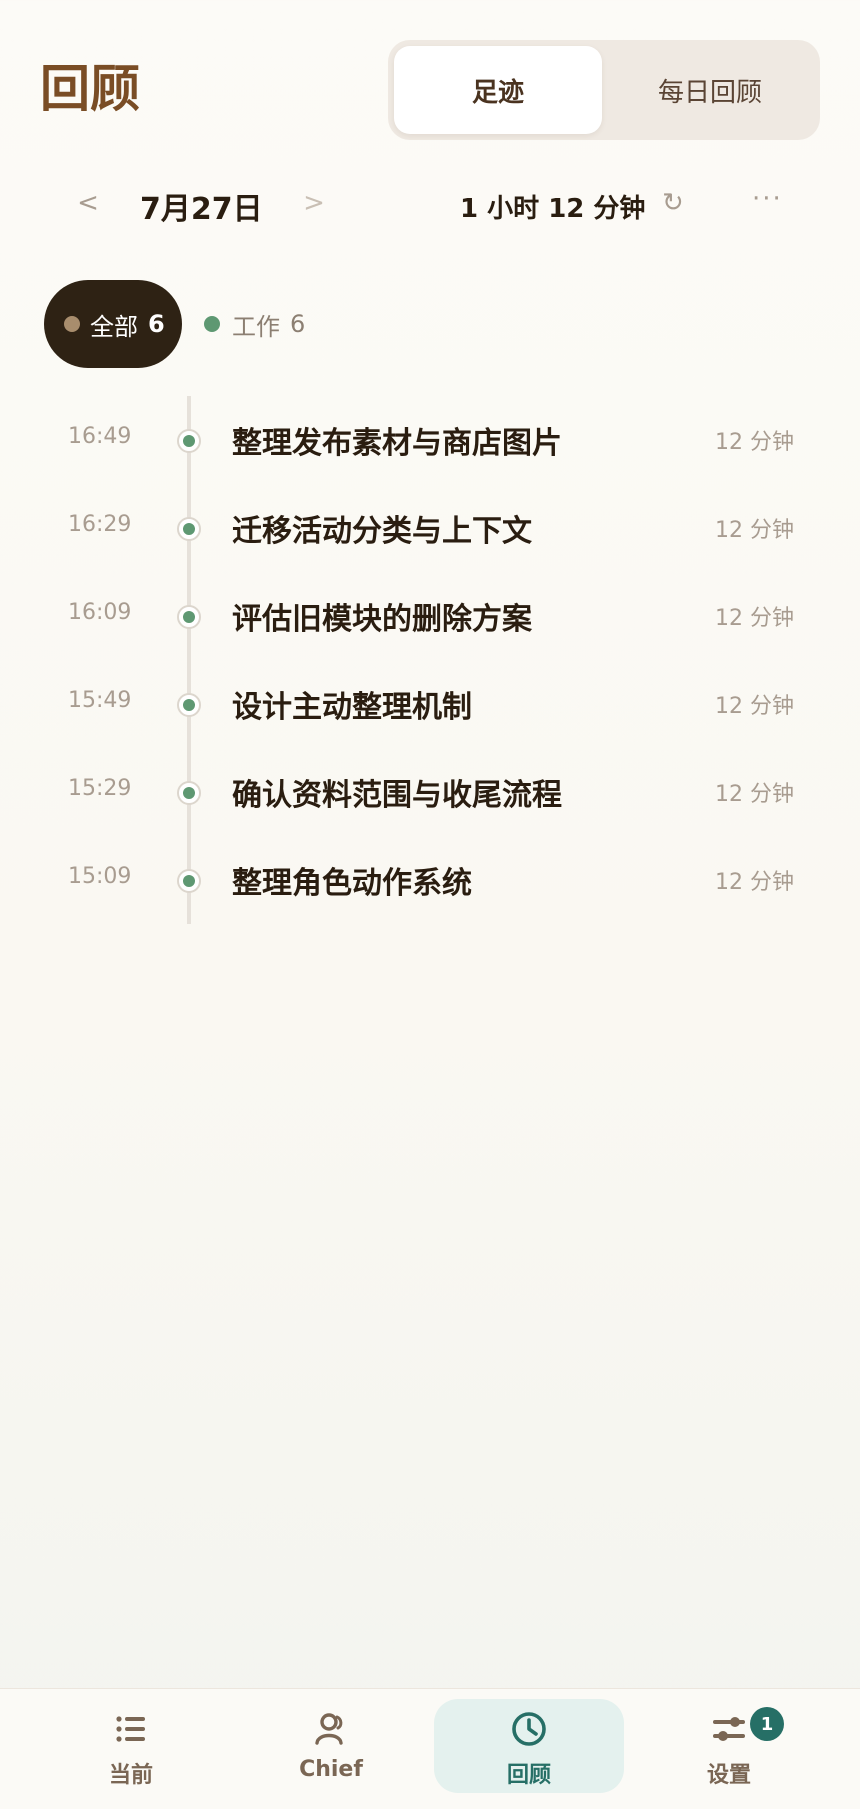 This screenshot has height=1809, width=860. What do you see at coordinates (352, 883) in the screenshot?
I see `entry-title: 整理角色动作系统` at bounding box center [352, 883].